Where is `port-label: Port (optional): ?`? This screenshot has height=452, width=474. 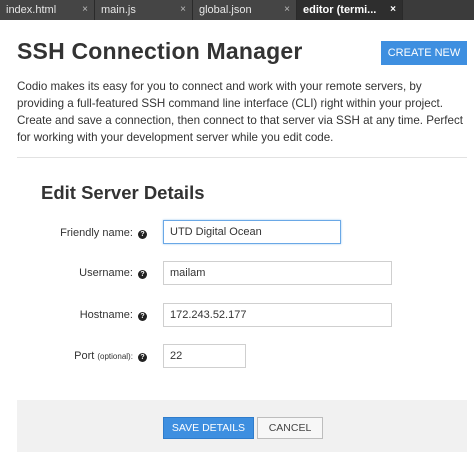
port-label: Port (optional): ? is located at coordinates (73, 356).